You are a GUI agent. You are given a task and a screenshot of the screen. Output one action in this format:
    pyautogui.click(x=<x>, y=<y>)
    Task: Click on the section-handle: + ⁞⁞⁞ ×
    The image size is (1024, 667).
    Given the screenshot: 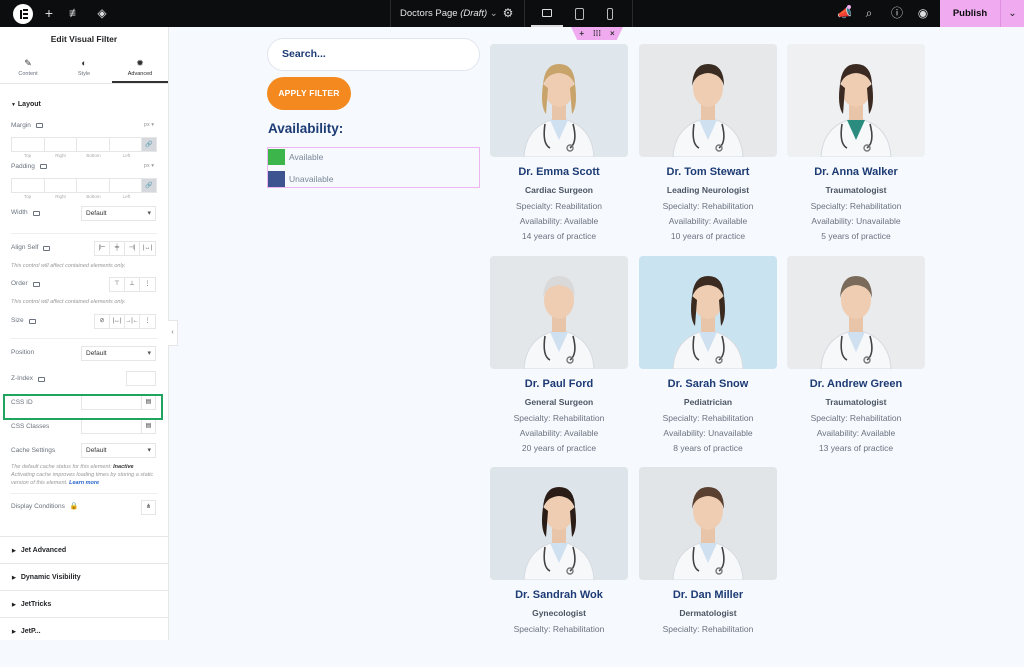 What is the action you would take?
    pyautogui.click(x=597, y=33)
    